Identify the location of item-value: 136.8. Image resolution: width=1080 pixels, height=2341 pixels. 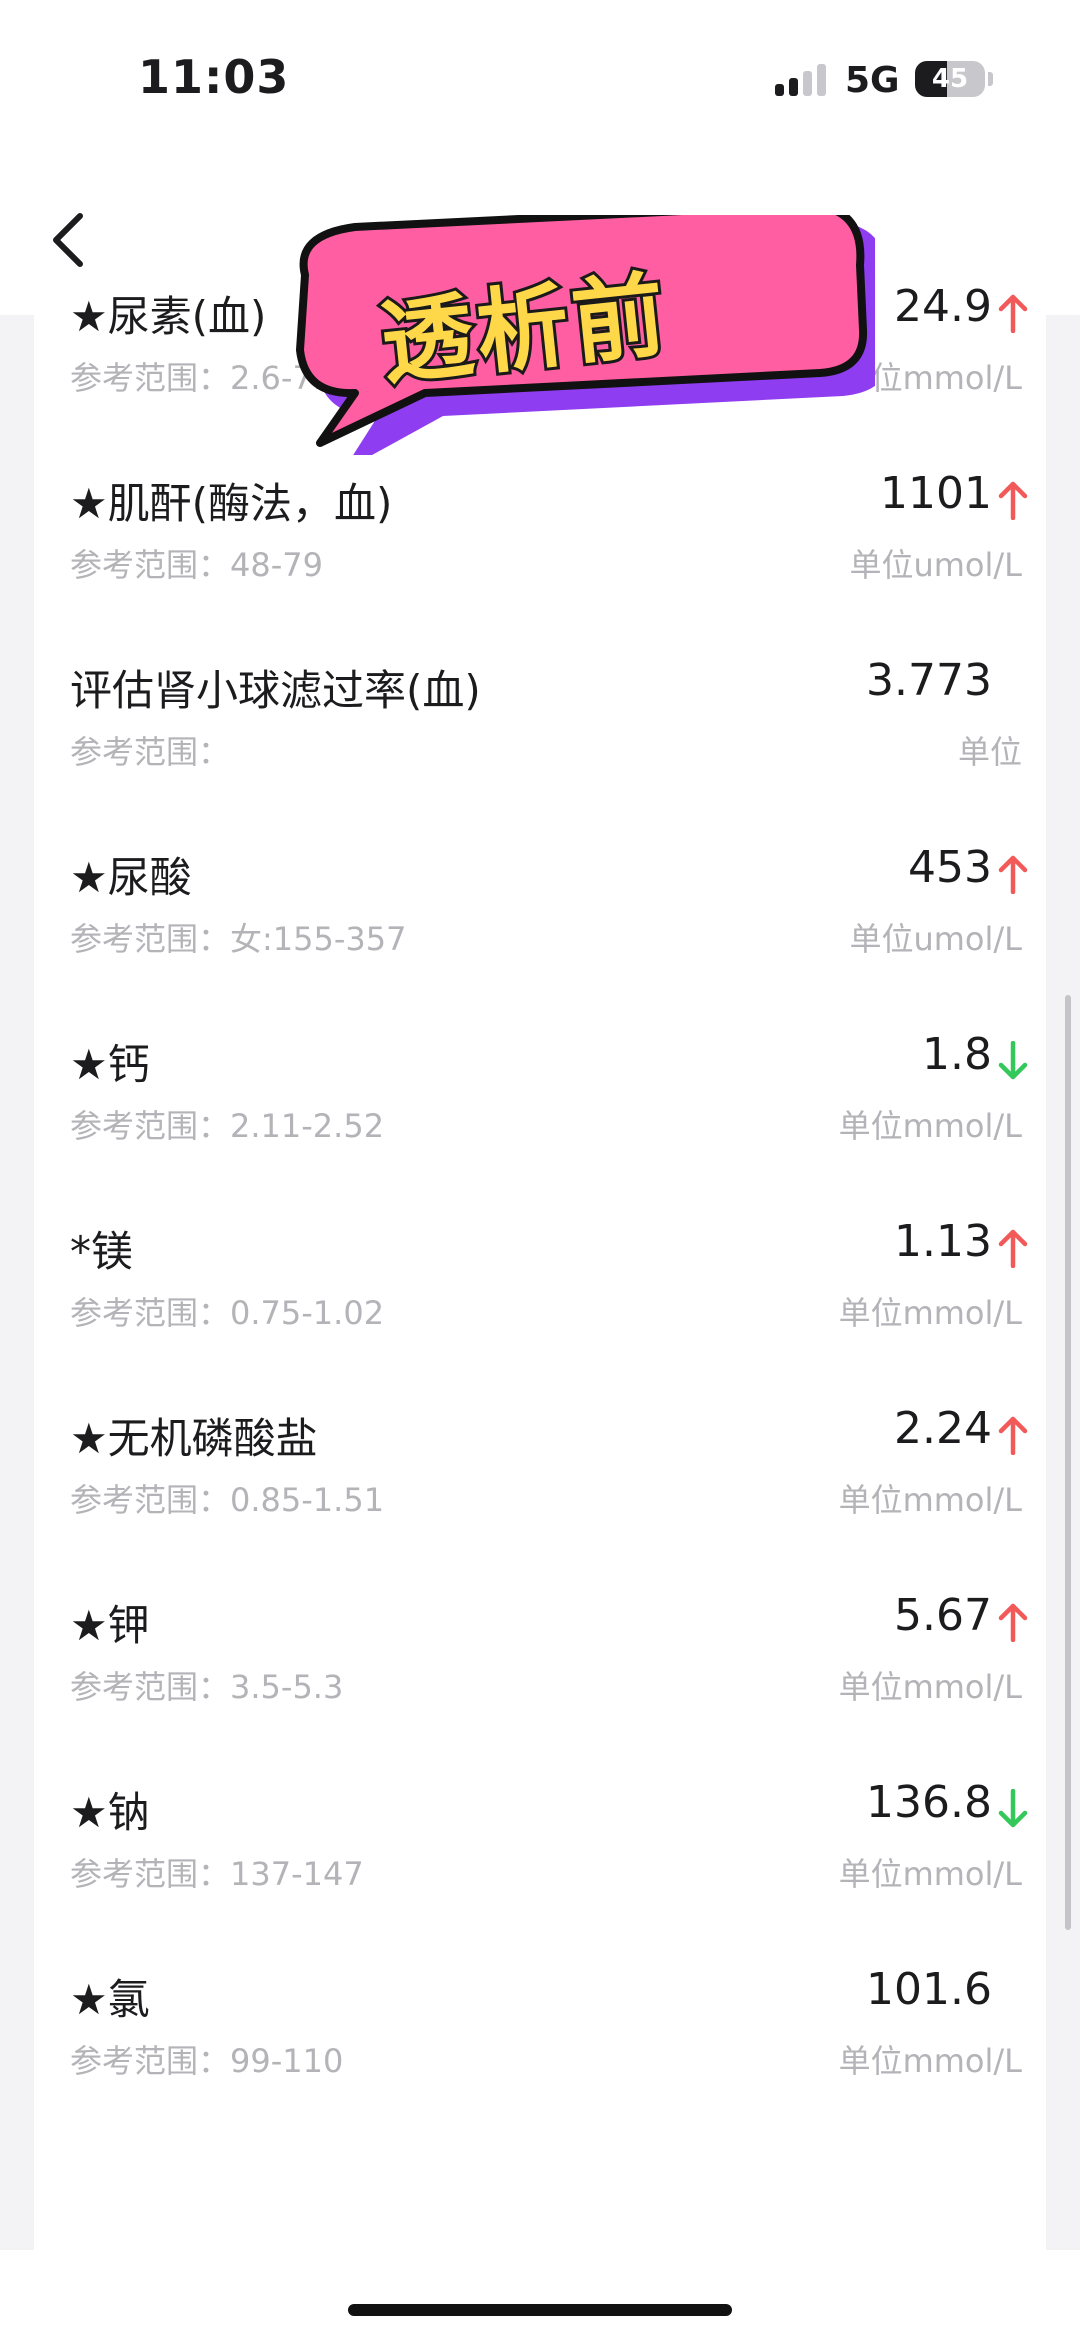
(929, 1802).